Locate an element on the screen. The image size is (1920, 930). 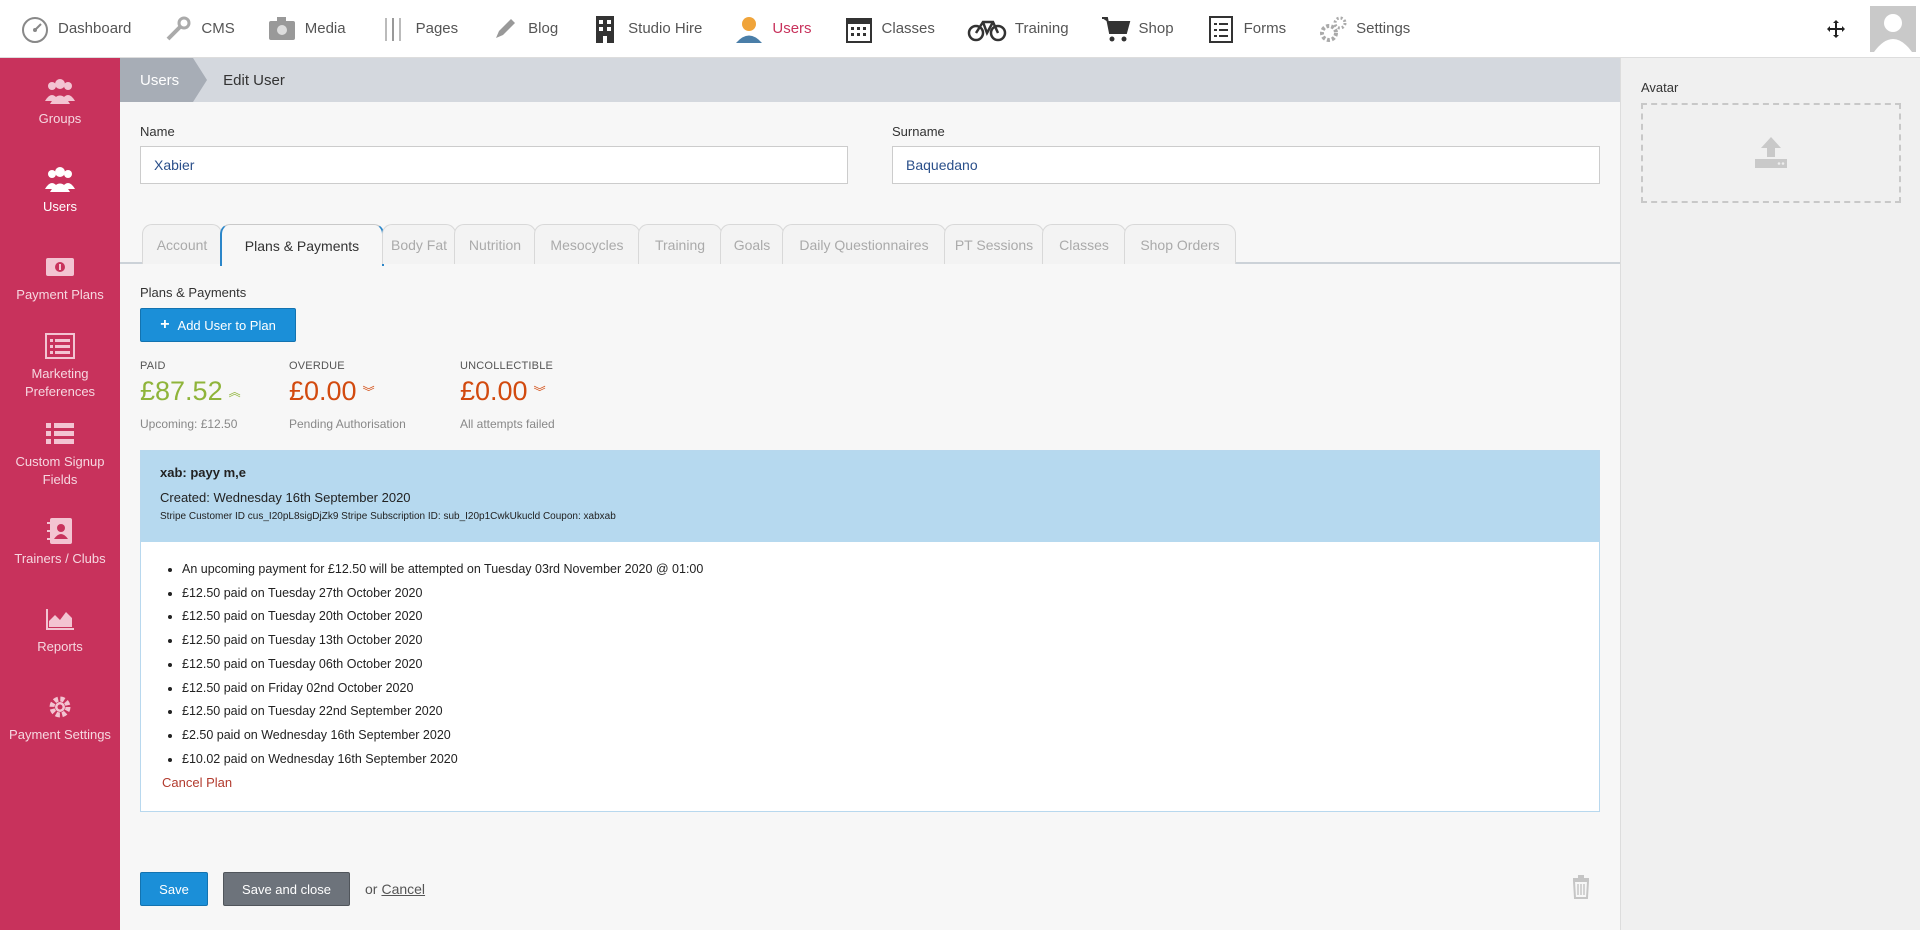
nav-item-label: Studio Hire is located at coordinates (665, 28).